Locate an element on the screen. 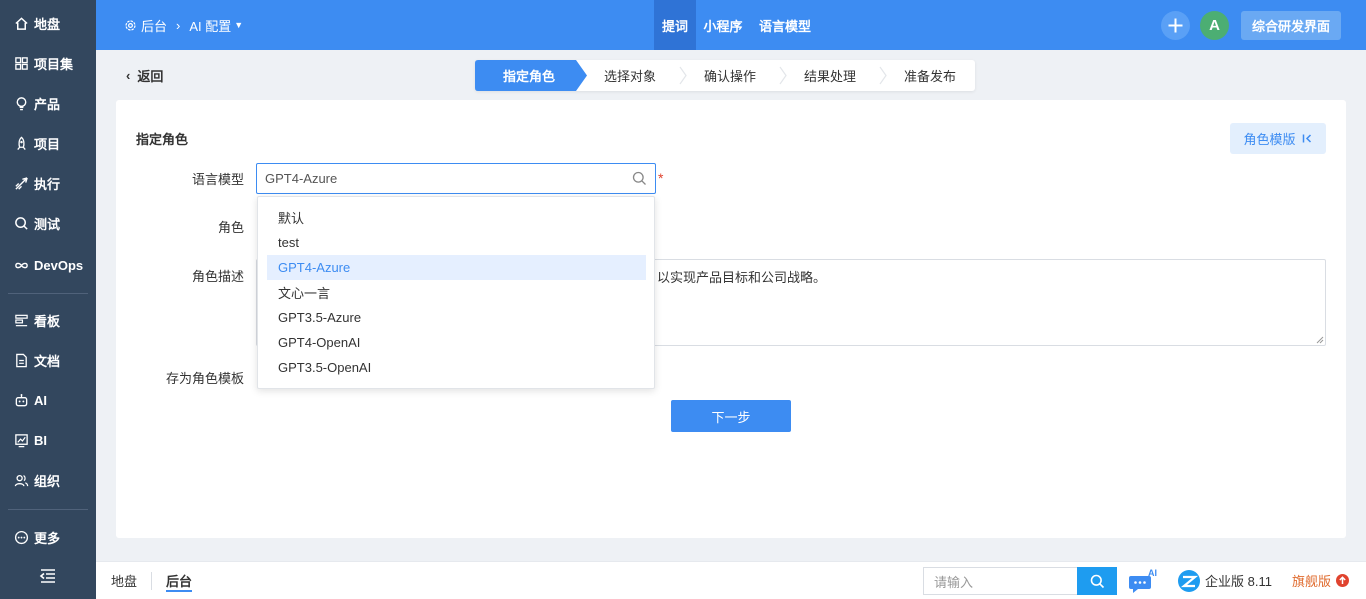 This screenshot has width=1366, height=599. avatar: A is located at coordinates (1214, 25).